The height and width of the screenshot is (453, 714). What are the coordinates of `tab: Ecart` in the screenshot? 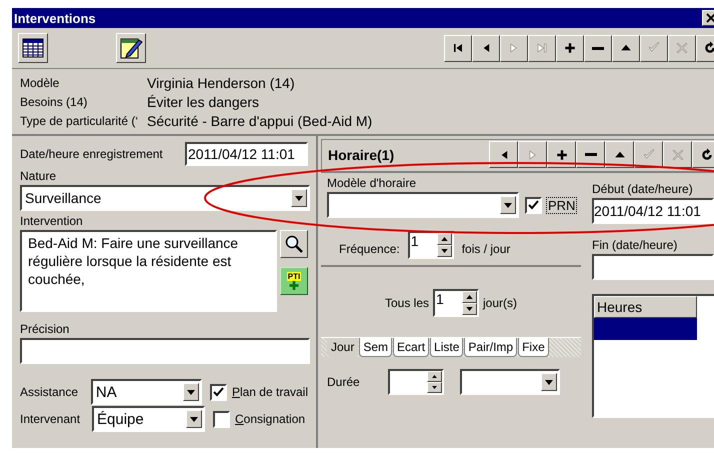 It's located at (411, 347).